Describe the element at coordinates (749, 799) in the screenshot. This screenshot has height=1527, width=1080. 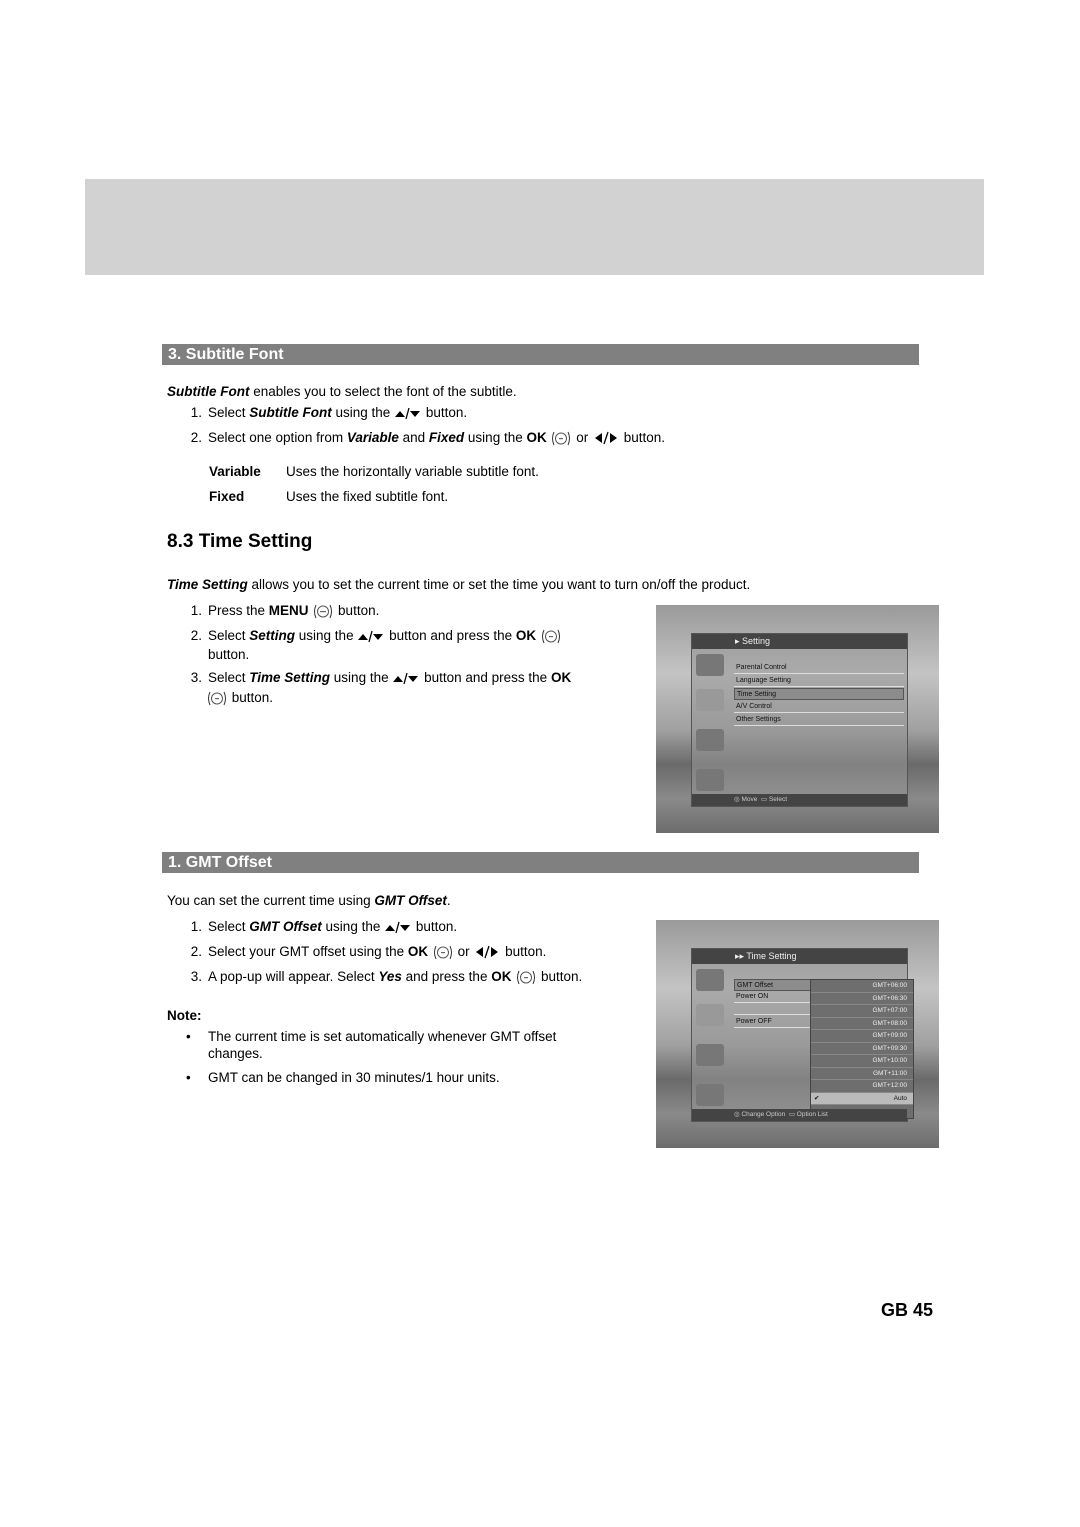
I see `footer-move: Move` at that location.